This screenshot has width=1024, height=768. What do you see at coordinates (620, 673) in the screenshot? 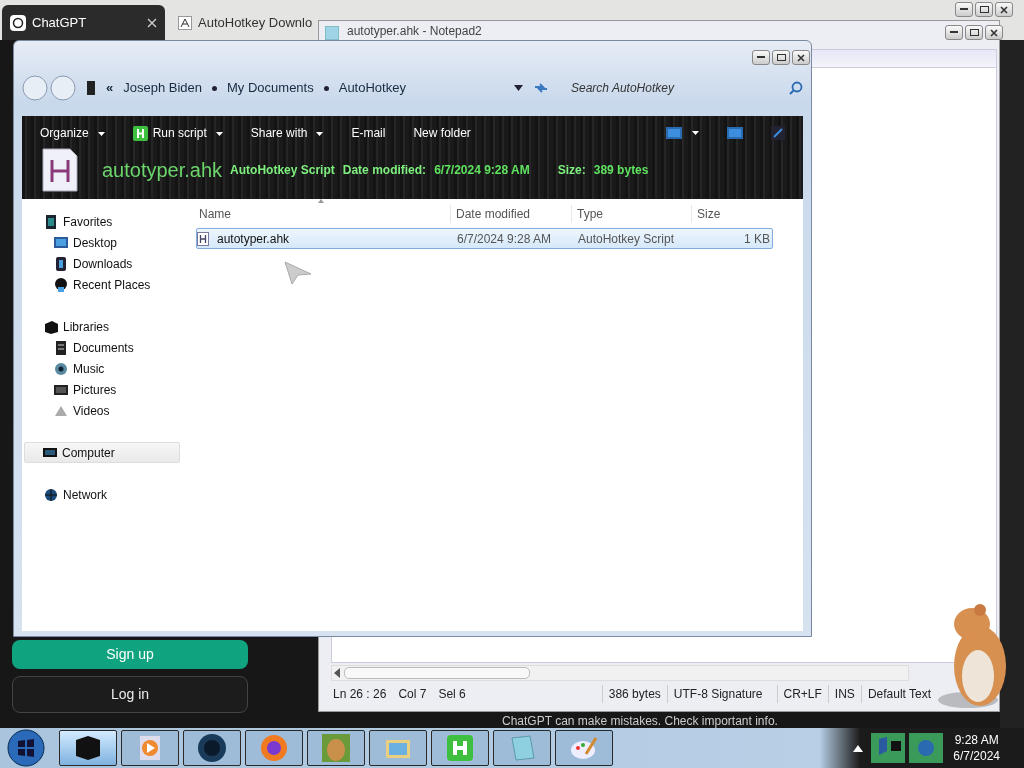
I see `horizontal-scrollbar` at bounding box center [620, 673].